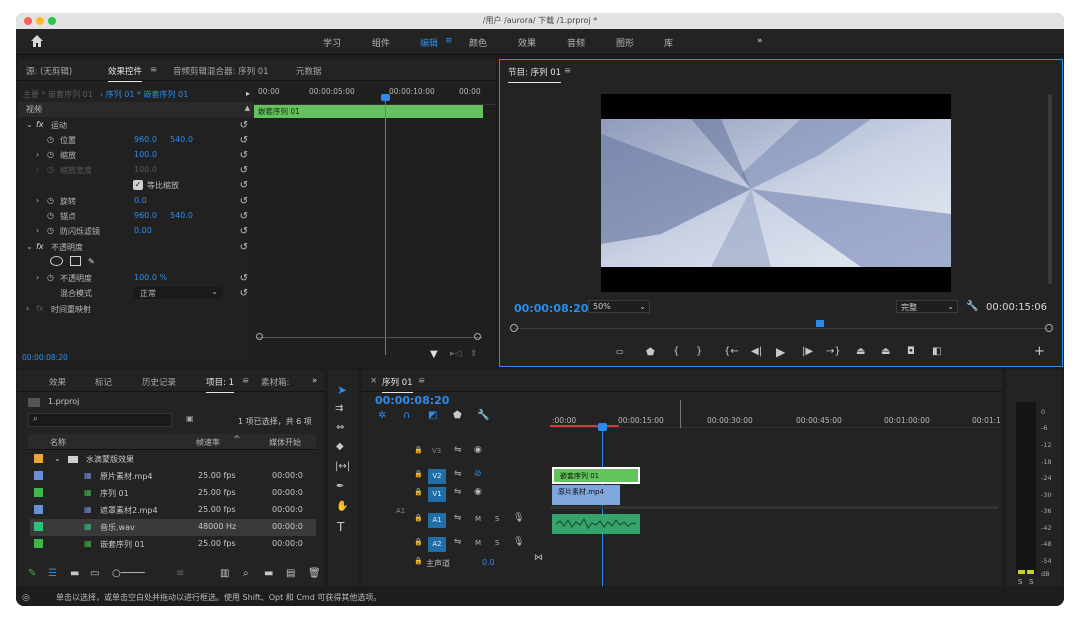  What do you see at coordinates (731, 351) in the screenshot?
I see `go-to-in-icon: {←` at bounding box center [731, 351].